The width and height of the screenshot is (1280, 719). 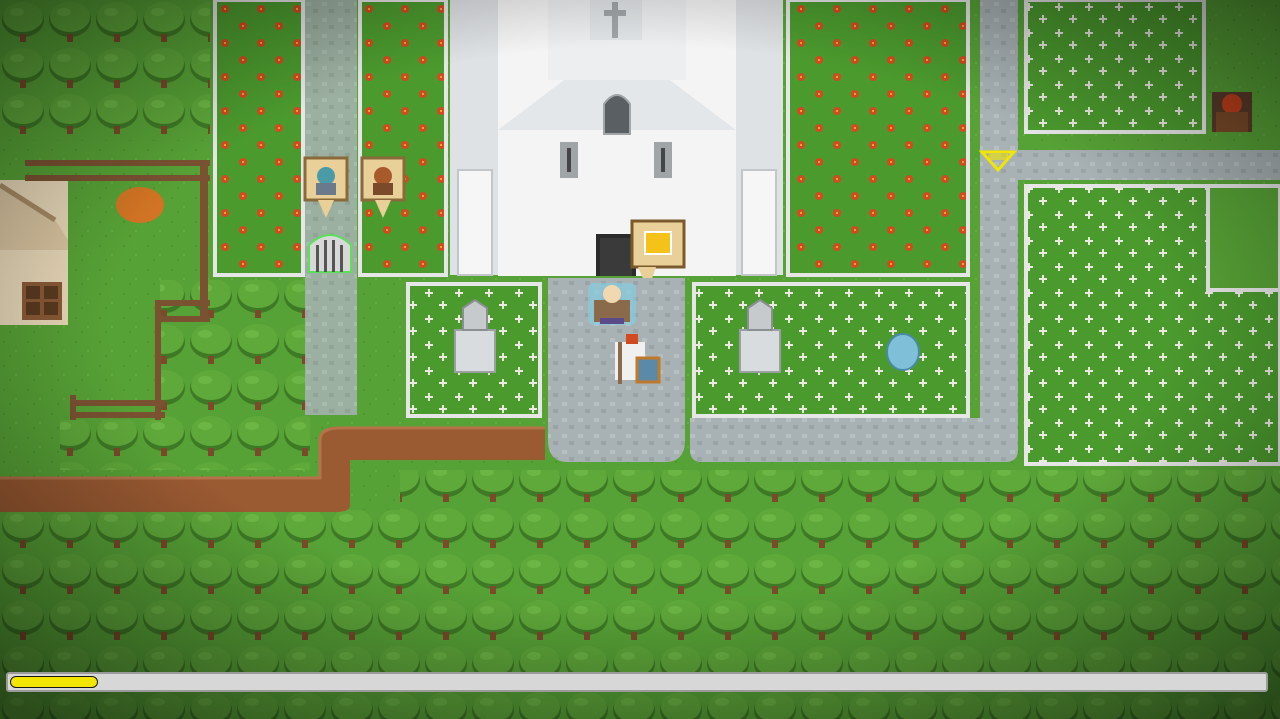 I want to click on grass-plot, so click(x=1243, y=238).